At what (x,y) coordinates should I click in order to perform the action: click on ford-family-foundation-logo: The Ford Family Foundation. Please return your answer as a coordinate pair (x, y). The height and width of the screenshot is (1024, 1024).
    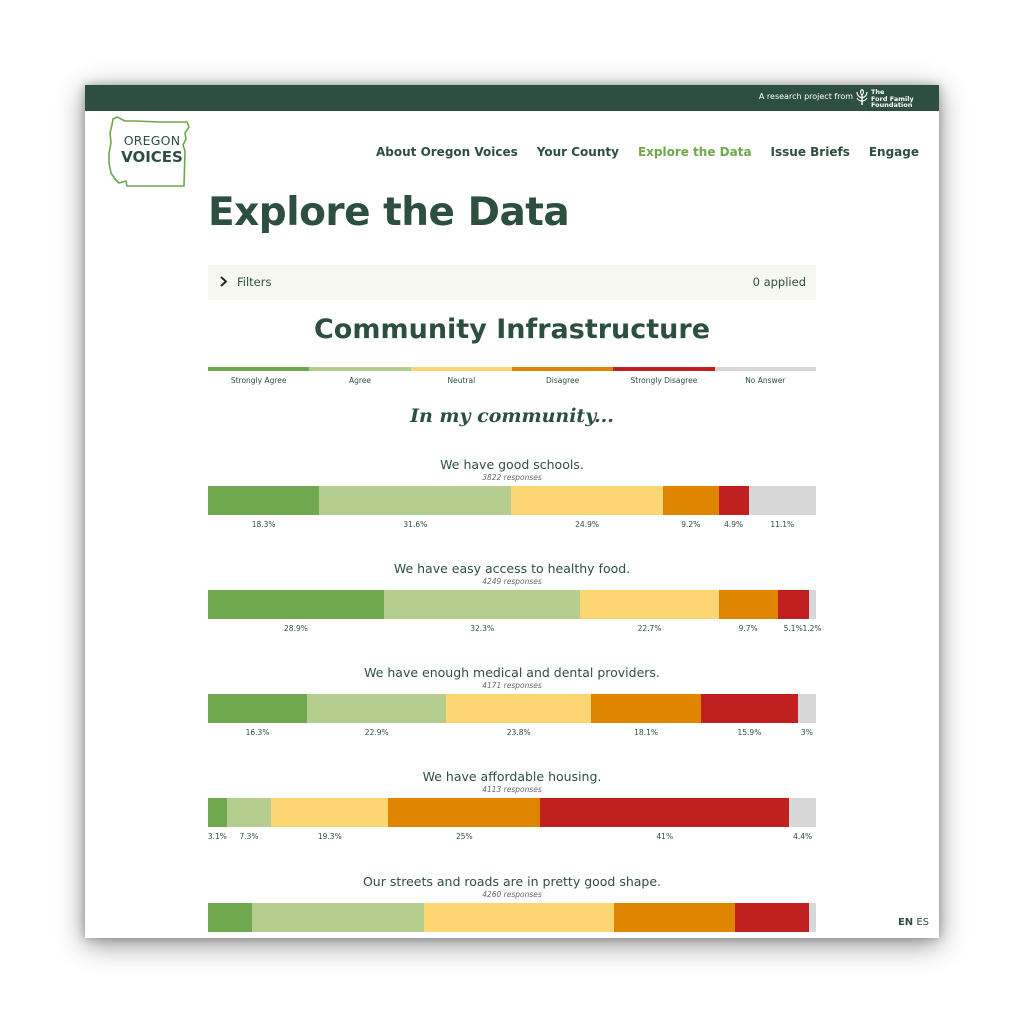
    Looking at the image, I should click on (893, 98).